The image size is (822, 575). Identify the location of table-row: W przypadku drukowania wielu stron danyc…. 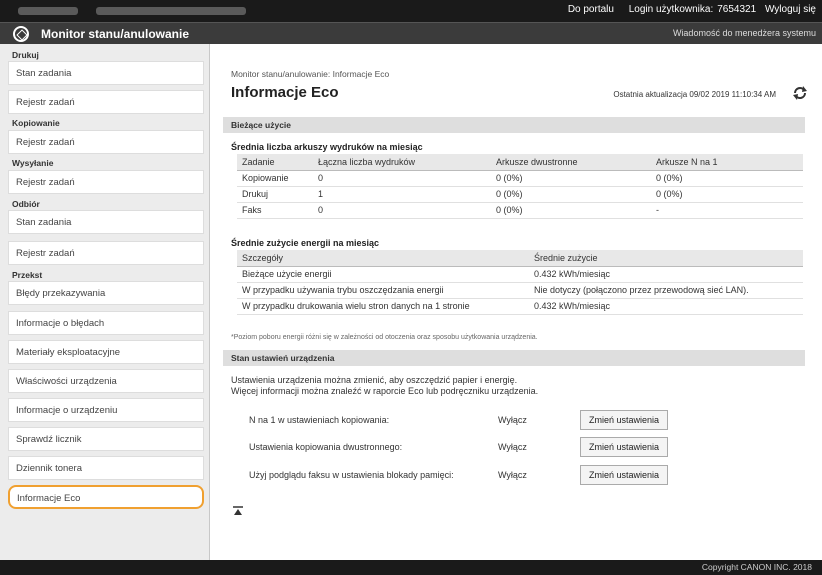
(520, 306).